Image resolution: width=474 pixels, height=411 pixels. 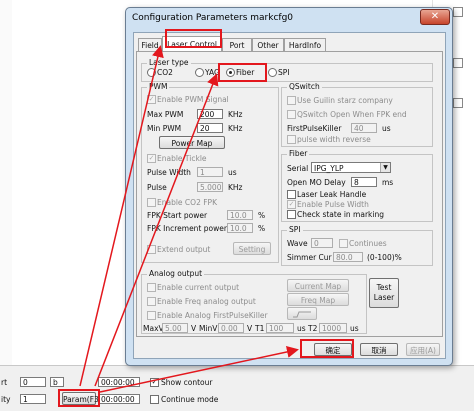 I want to click on current-map-button: Current Map, so click(x=318, y=285).